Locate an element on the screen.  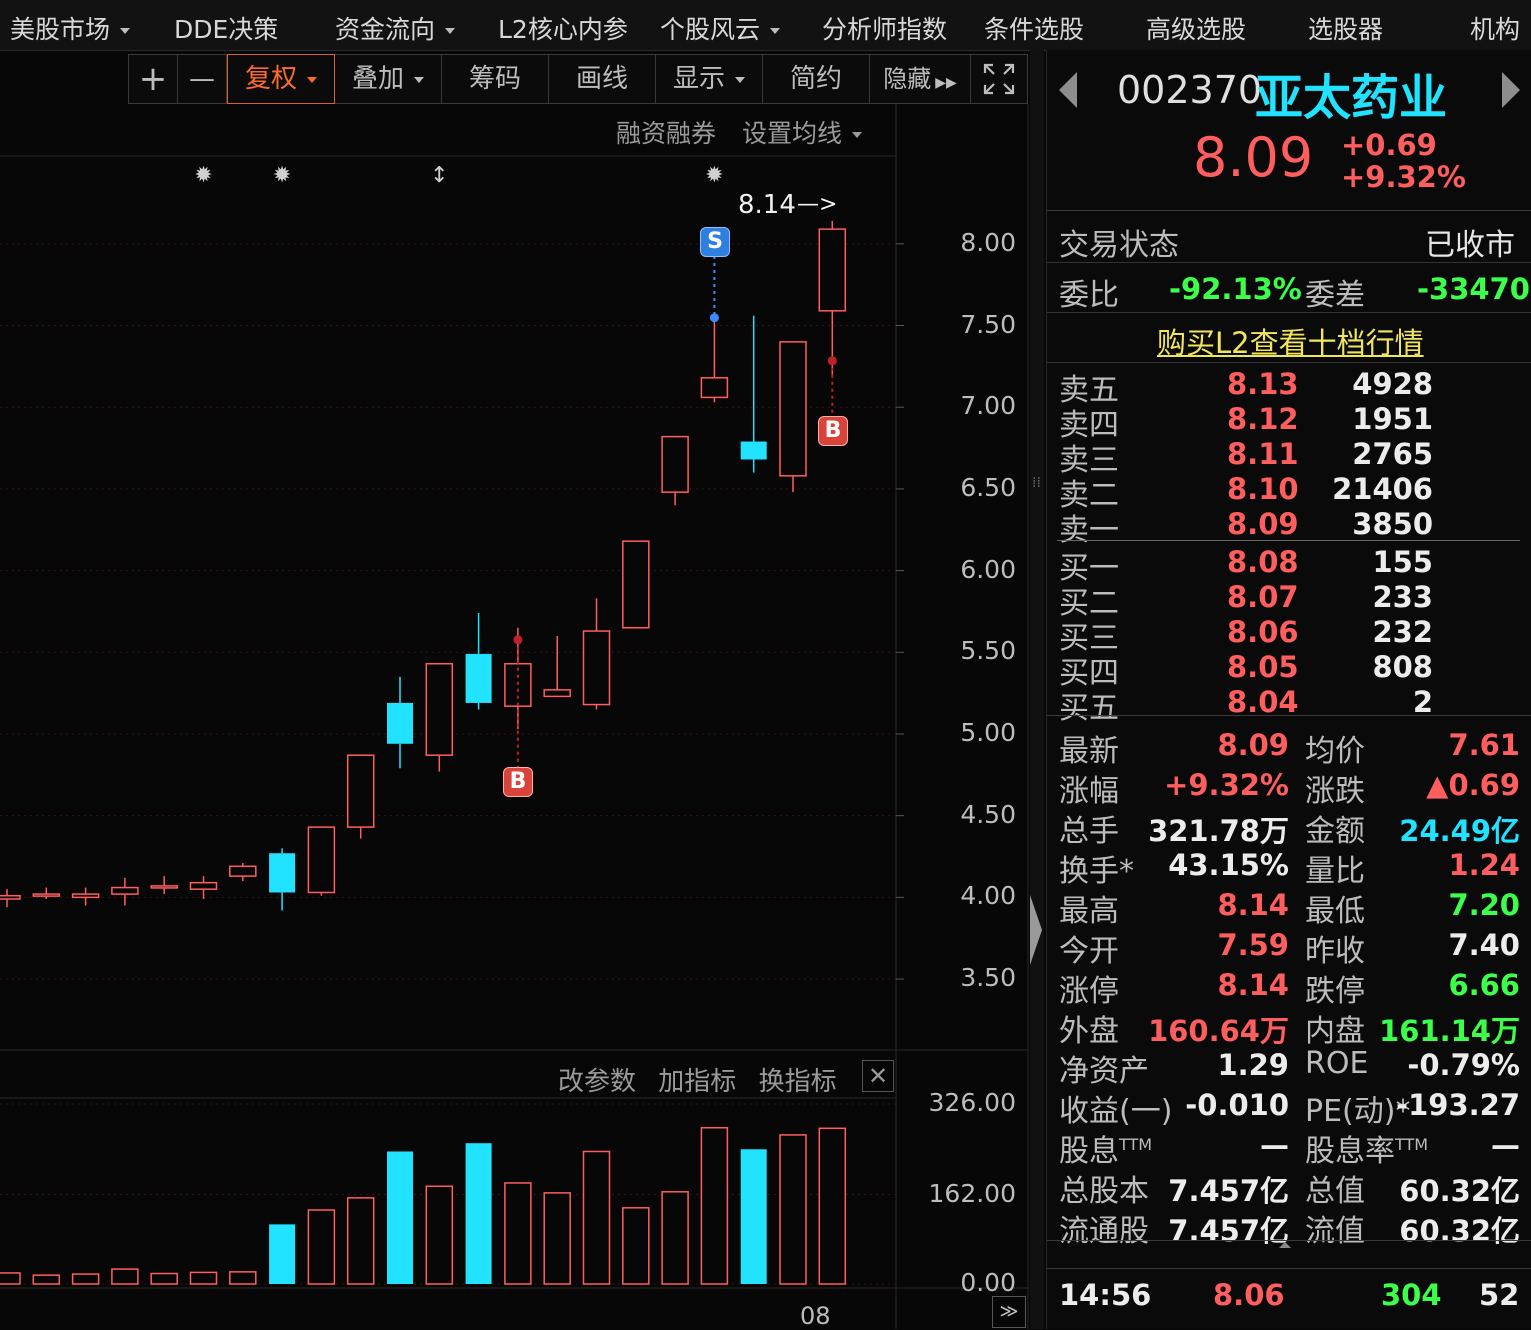
stat-value: 7.59 is located at coordinates (1253, 945).